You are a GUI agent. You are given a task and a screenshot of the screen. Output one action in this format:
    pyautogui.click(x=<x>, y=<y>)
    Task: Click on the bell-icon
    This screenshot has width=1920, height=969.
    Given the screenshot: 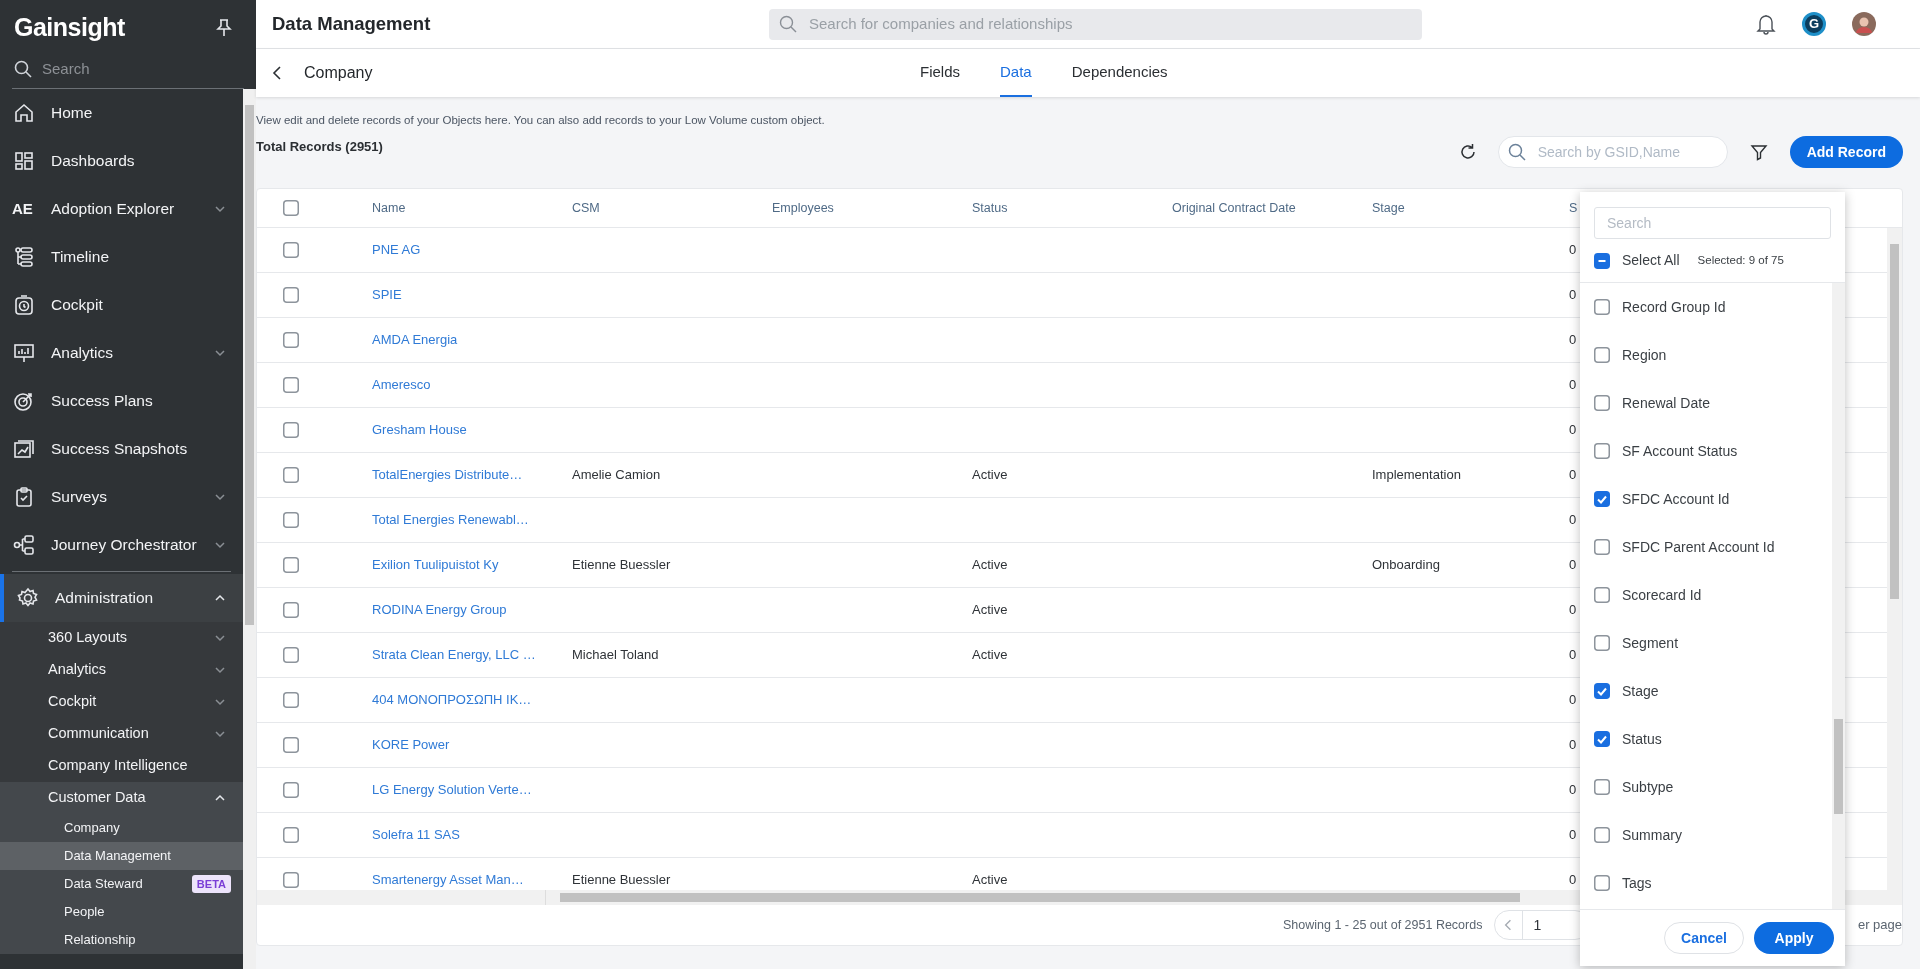 What is the action you would take?
    pyautogui.click(x=1766, y=24)
    